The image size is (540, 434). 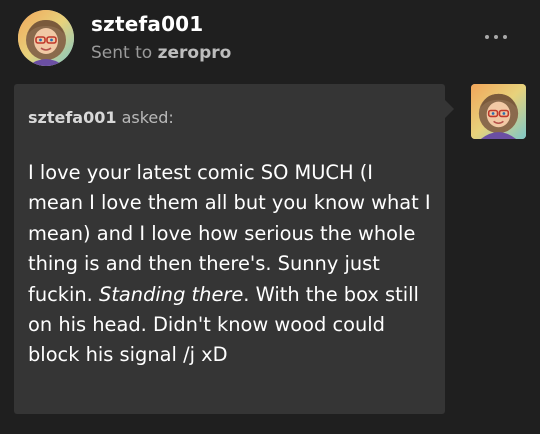 What do you see at coordinates (195, 53) in the screenshot?
I see `recipient-link: zeropro` at bounding box center [195, 53].